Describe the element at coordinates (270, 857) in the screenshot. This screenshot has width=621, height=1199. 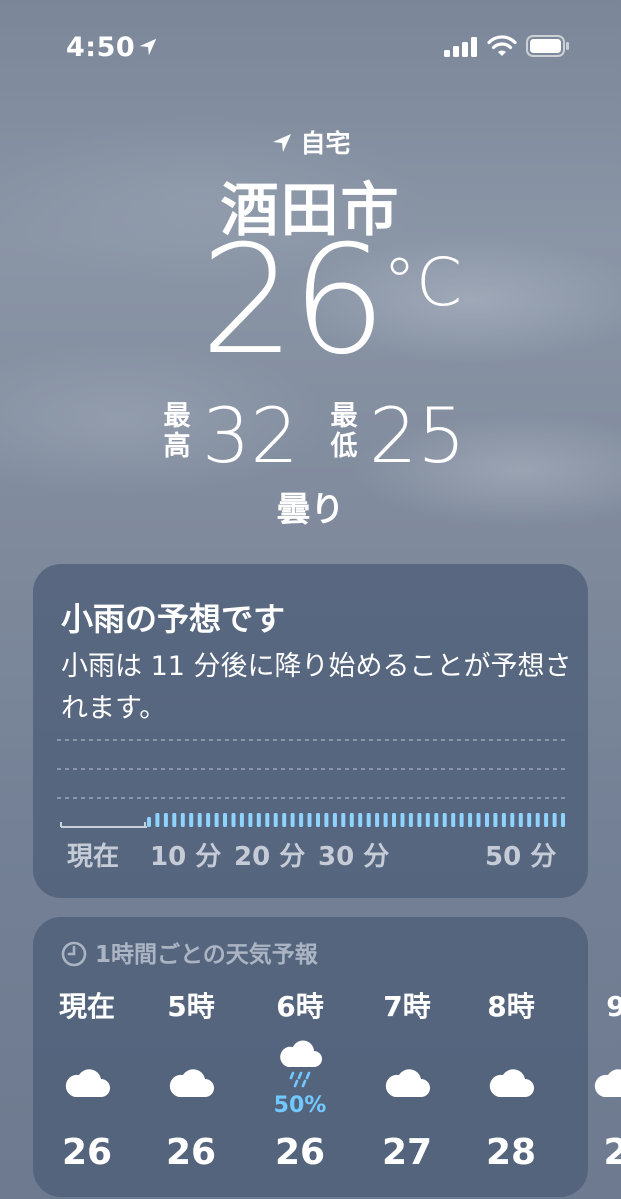
I see `axis-label-20: 20 分` at that location.